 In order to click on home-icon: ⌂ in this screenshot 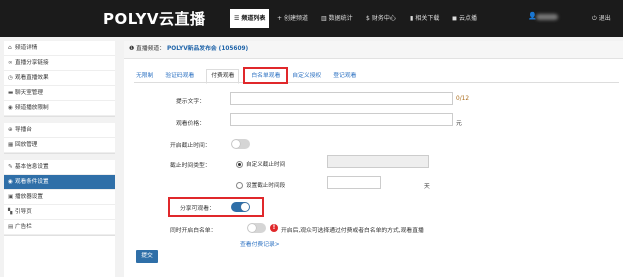, I will do `click(10, 48)`.